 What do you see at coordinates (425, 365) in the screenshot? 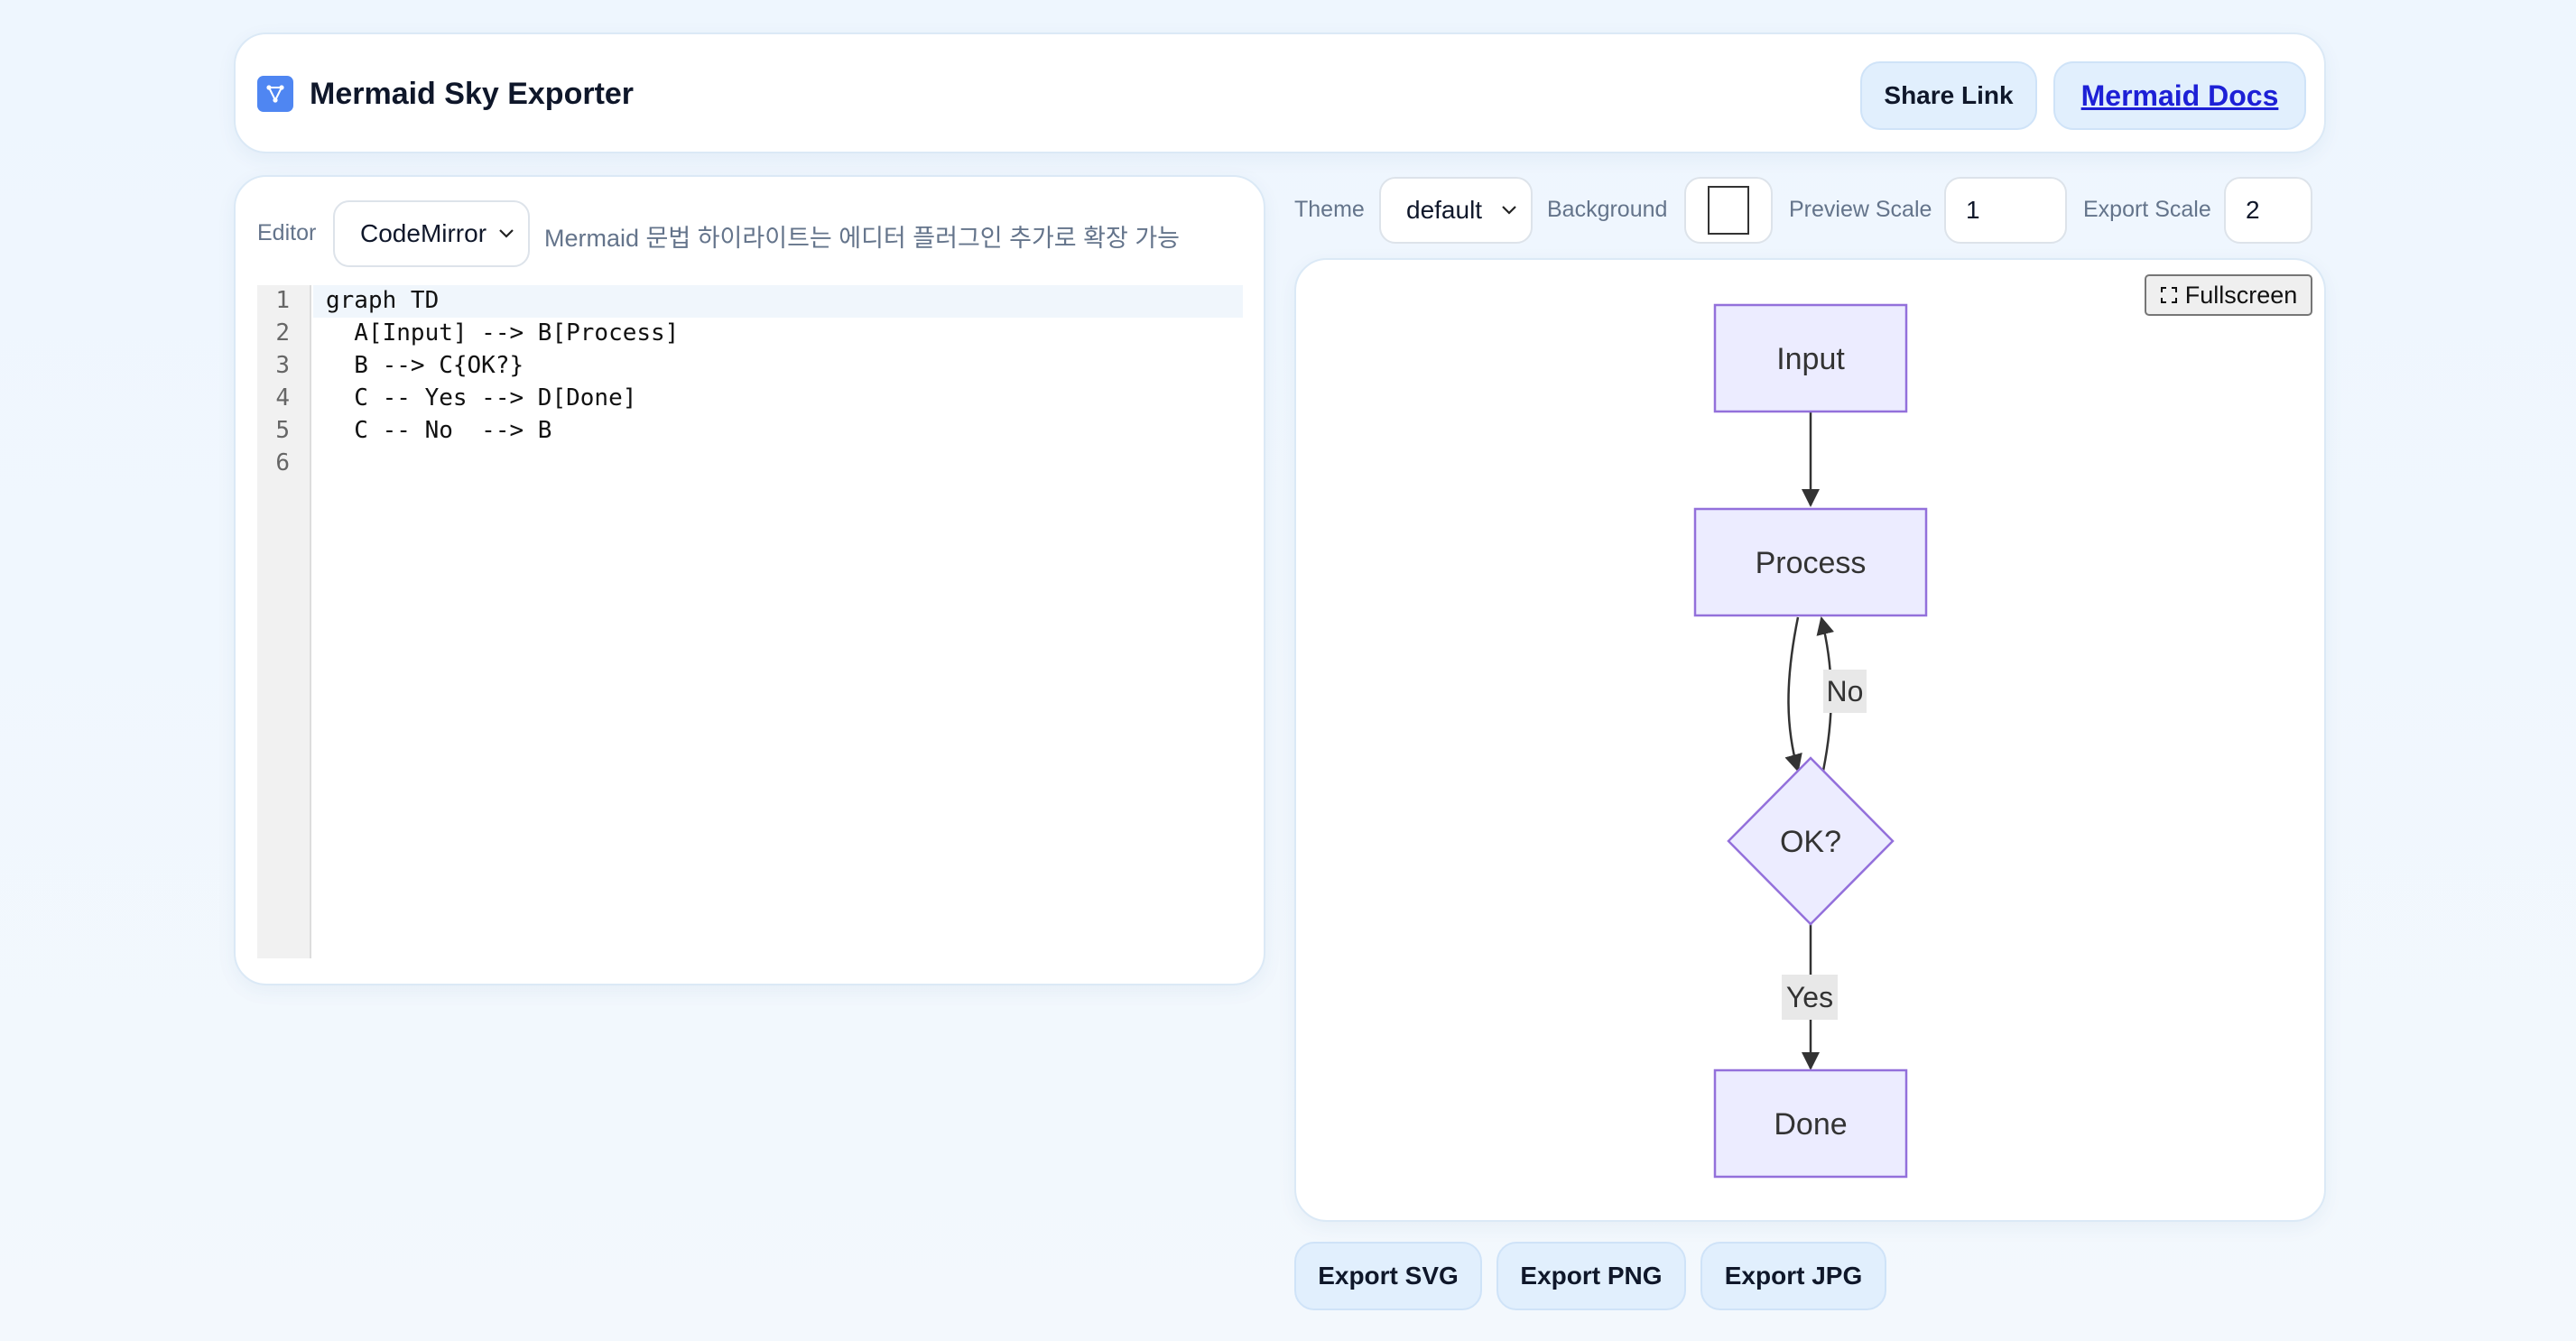
I see `code-line: B --> C{OK?}` at bounding box center [425, 365].